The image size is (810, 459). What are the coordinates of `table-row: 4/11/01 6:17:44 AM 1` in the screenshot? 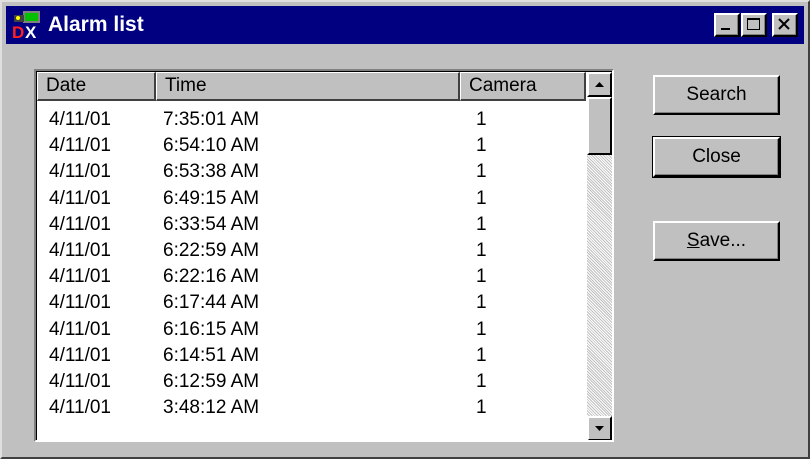 It's located at (311, 303).